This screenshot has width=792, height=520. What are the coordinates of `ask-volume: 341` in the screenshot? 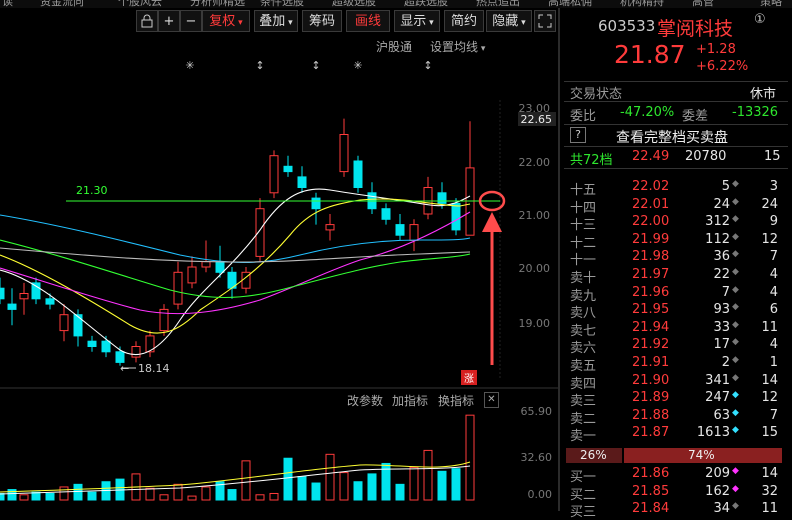 It's located at (717, 380).